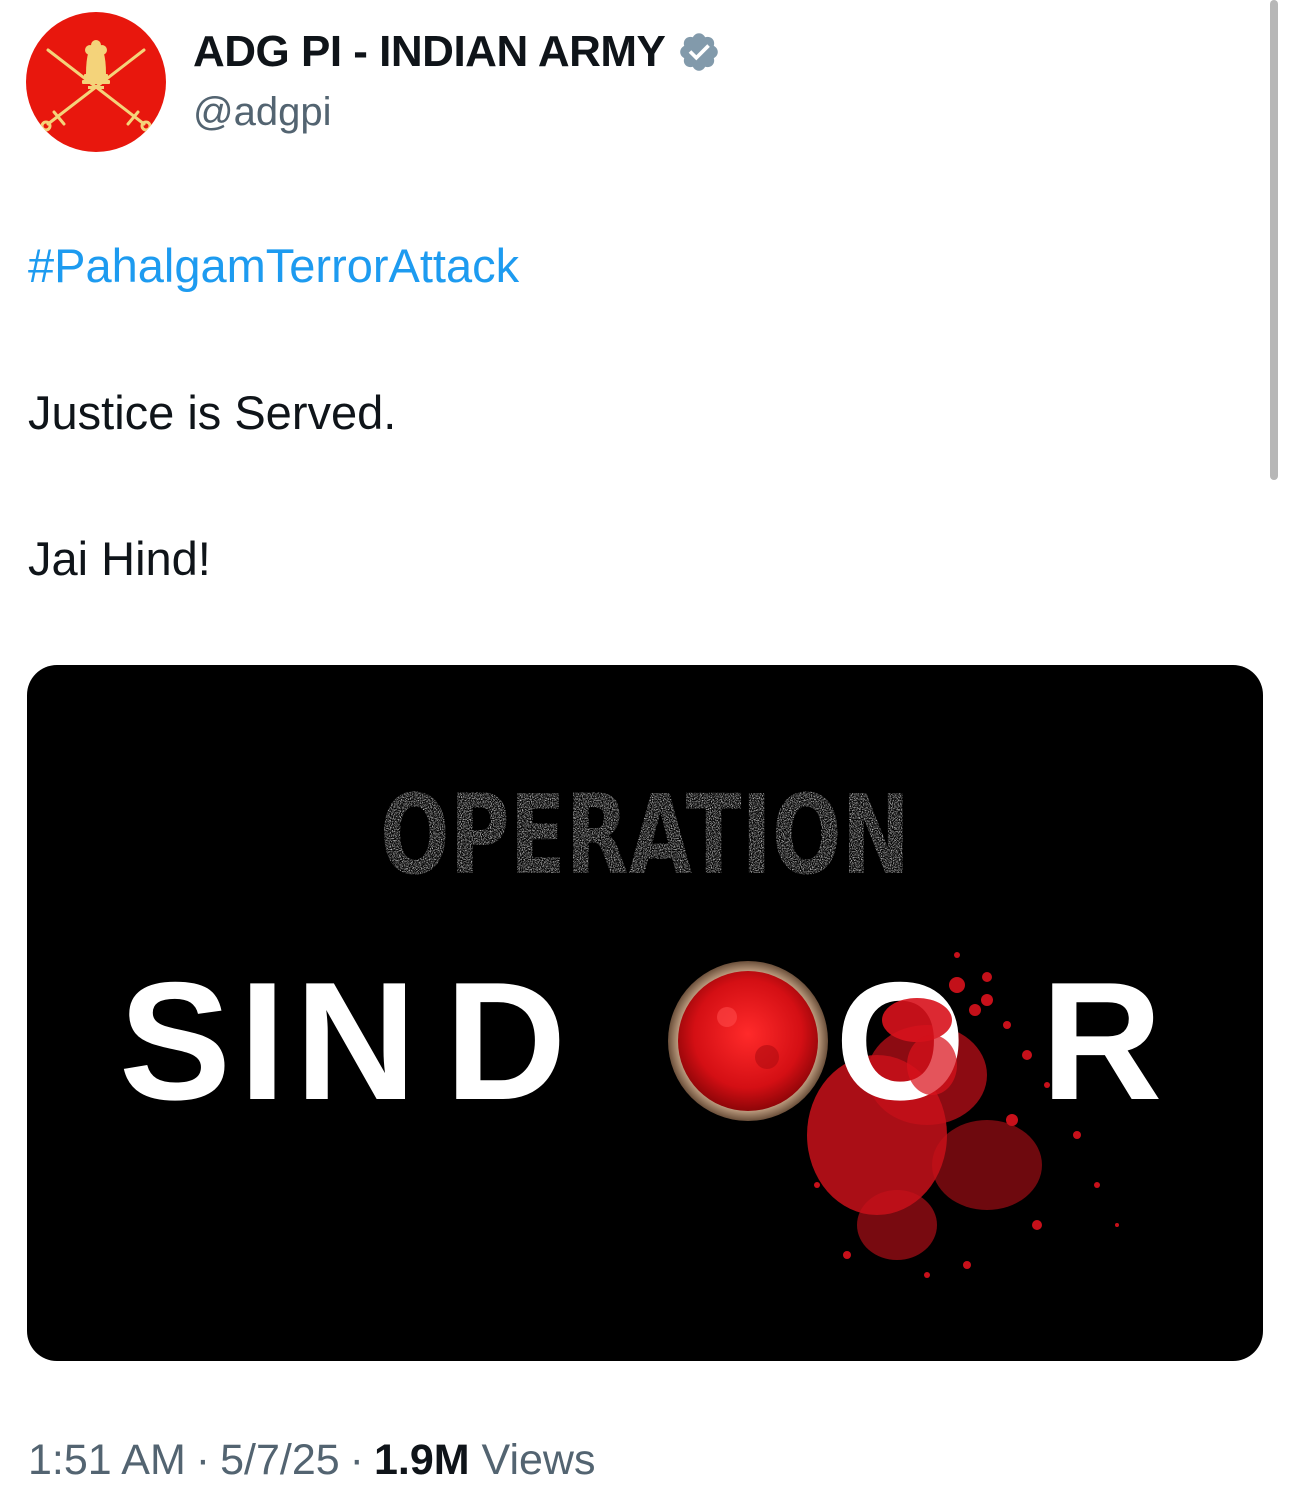 Image resolution: width=1290 pixels, height=1511 pixels. Describe the element at coordinates (107, 1460) in the screenshot. I see `tweet-time: 1:51 AM` at that location.